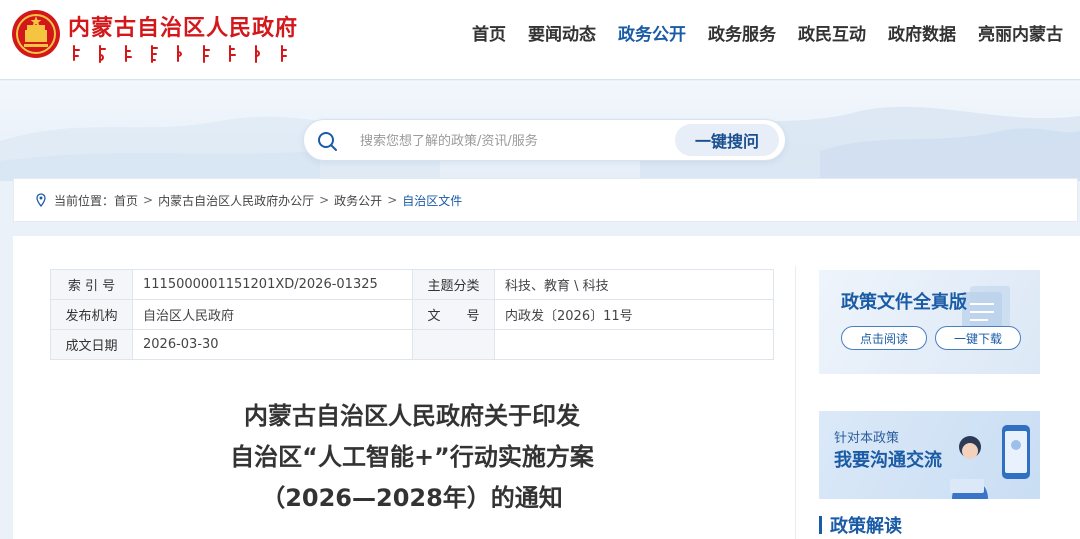 The image size is (1080, 539). I want to click on table-row: 成文日期 2026-03-30, so click(412, 344).